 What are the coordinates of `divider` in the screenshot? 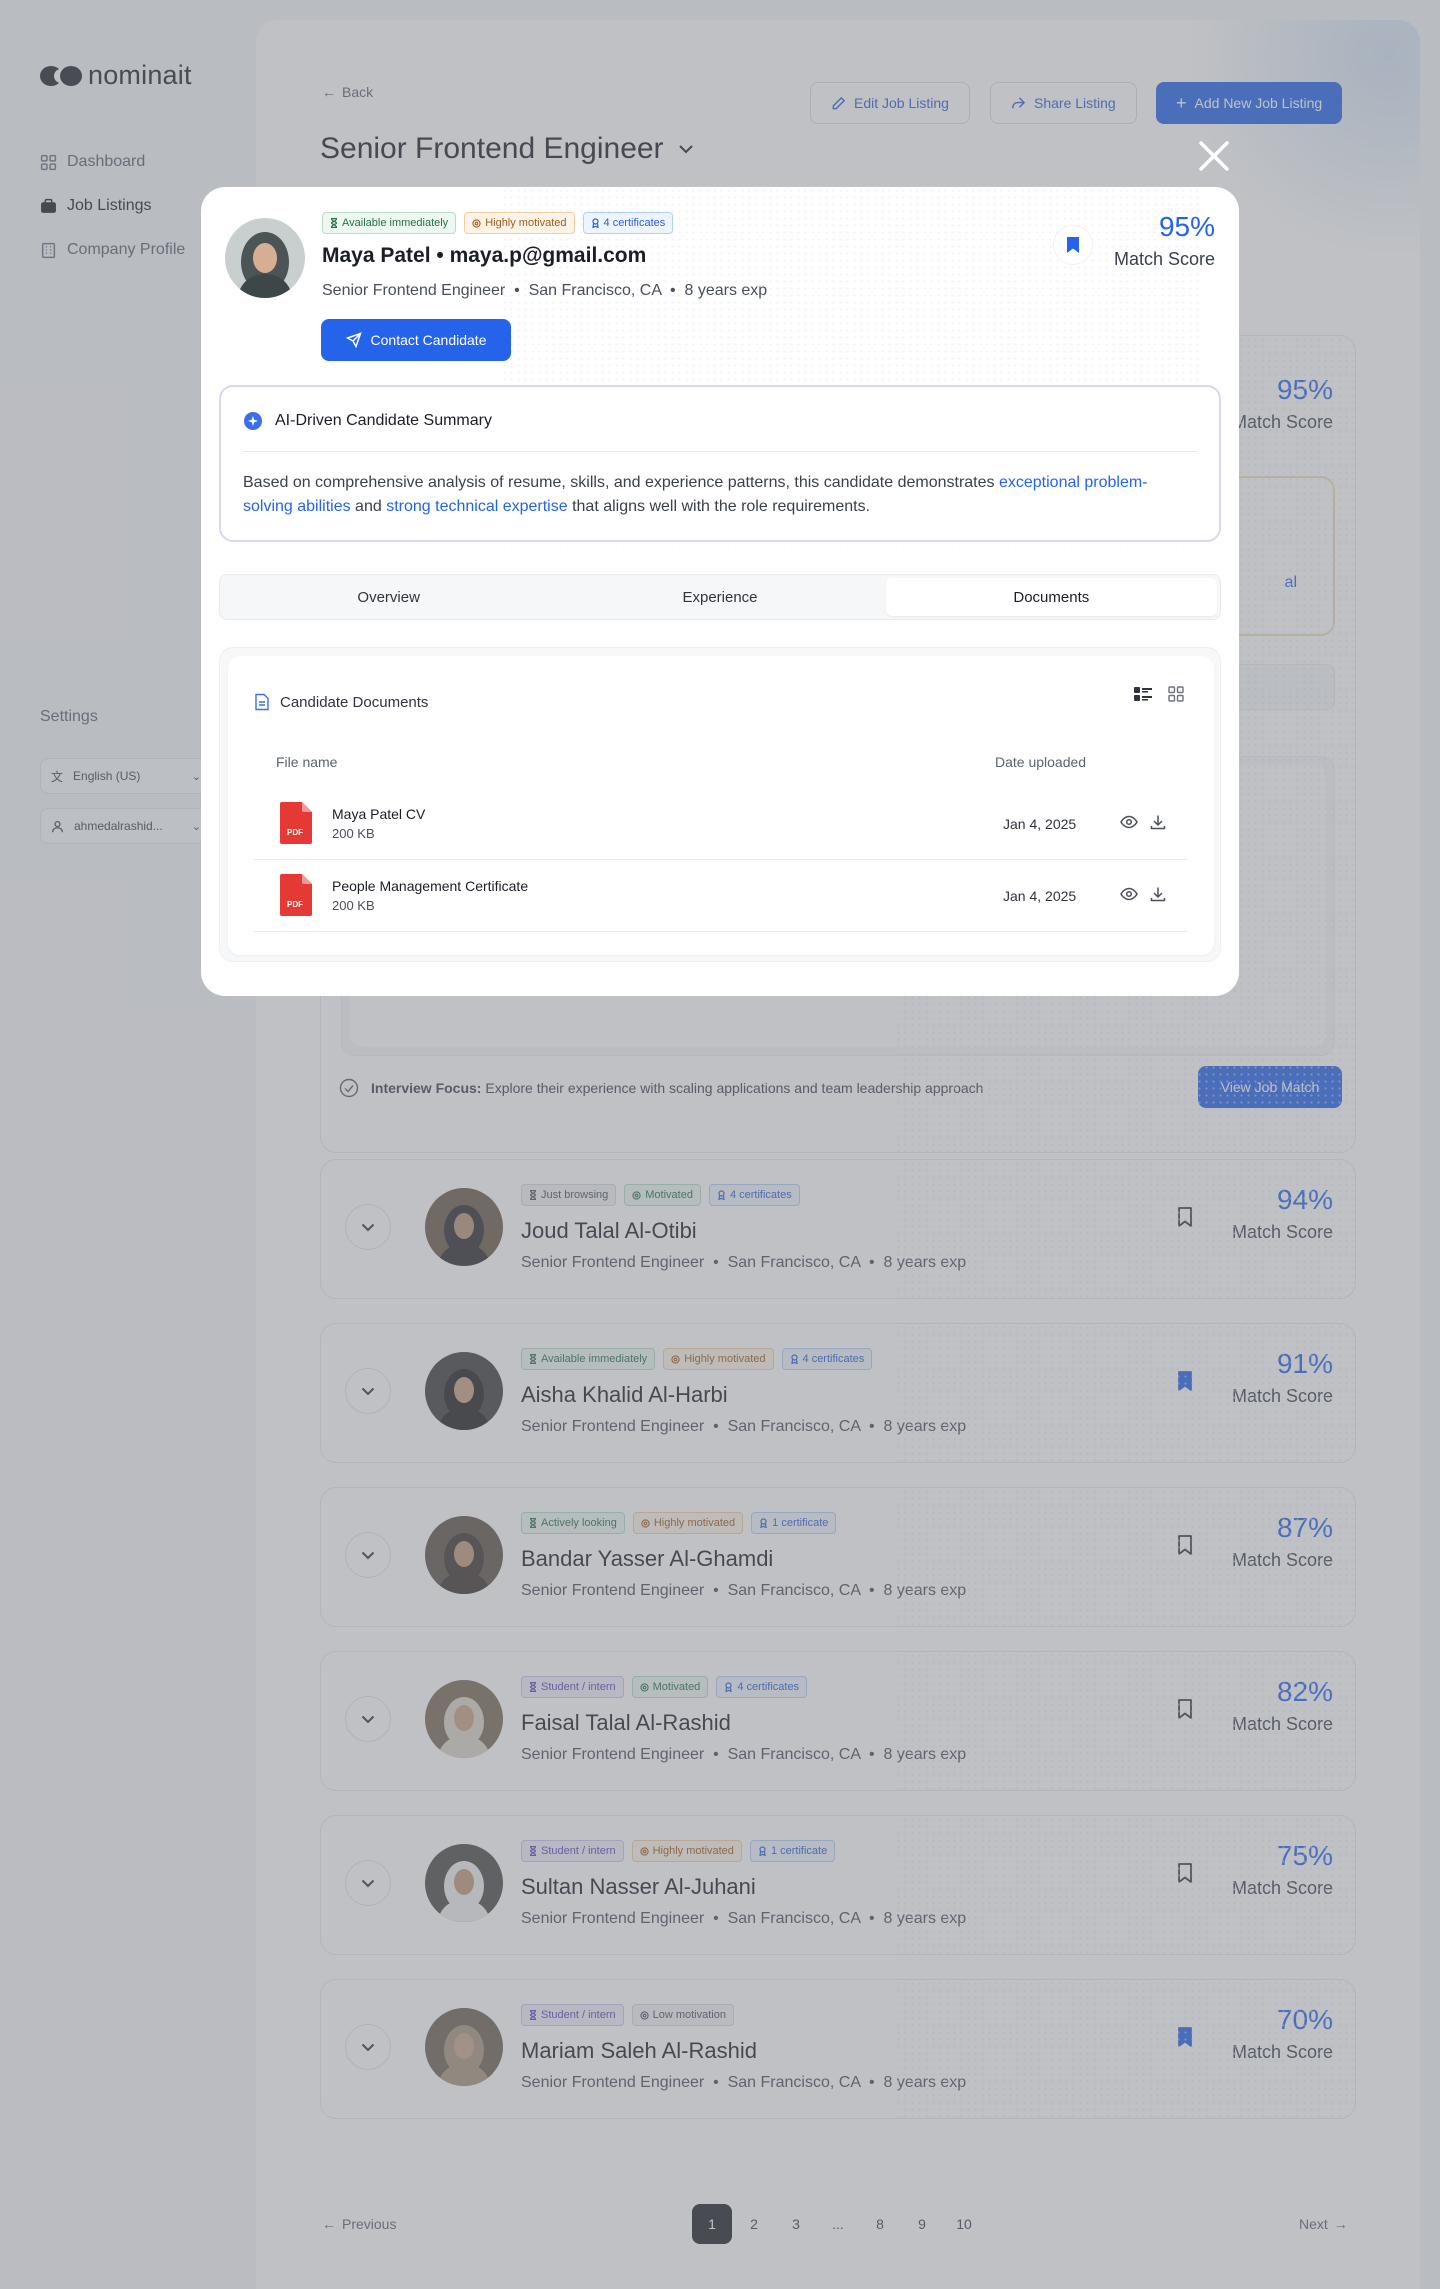 It's located at (720, 451).